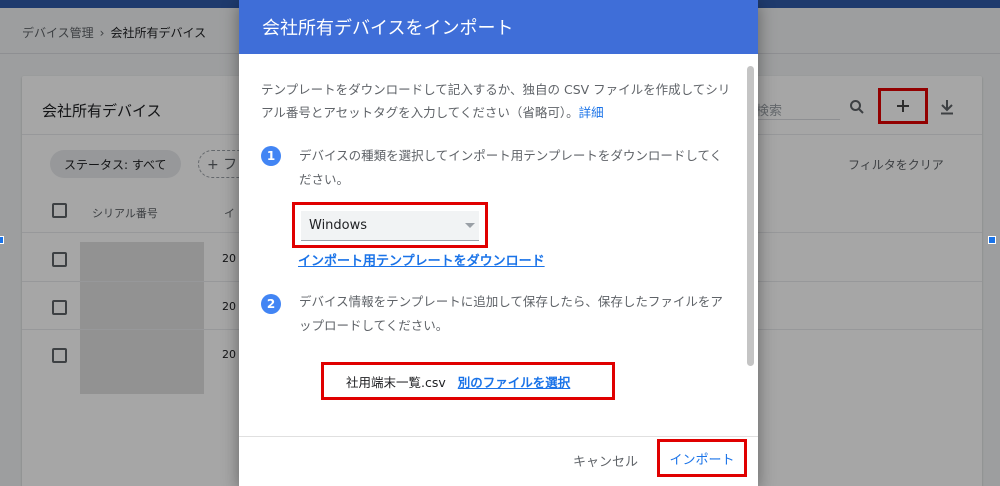 Image resolution: width=1000 pixels, height=486 pixels. Describe the element at coordinates (498, 436) in the screenshot. I see `divider` at that location.